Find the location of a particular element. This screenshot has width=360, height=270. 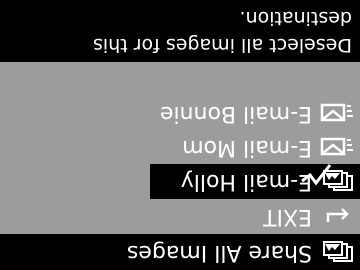

menu-item-exit: EXIT is located at coordinates (180, 216).